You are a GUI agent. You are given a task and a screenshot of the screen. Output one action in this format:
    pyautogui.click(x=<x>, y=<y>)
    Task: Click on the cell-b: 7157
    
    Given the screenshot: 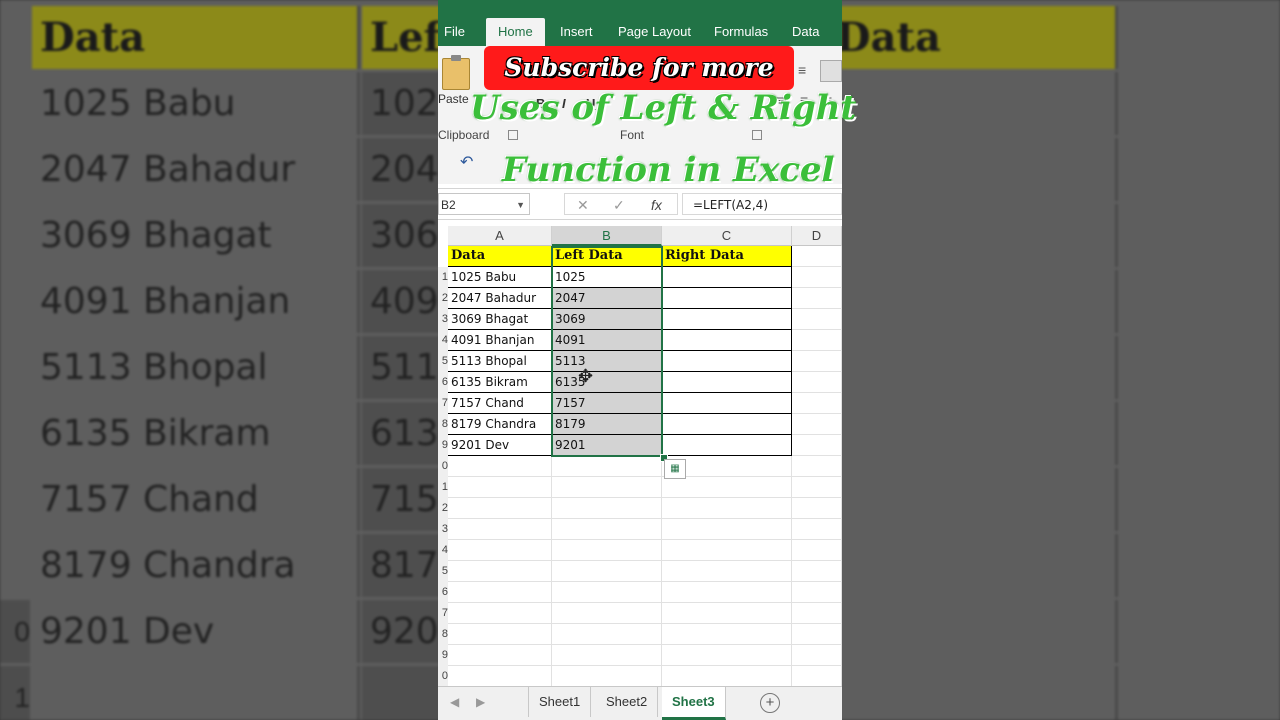 What is the action you would take?
    pyautogui.click(x=607, y=403)
    